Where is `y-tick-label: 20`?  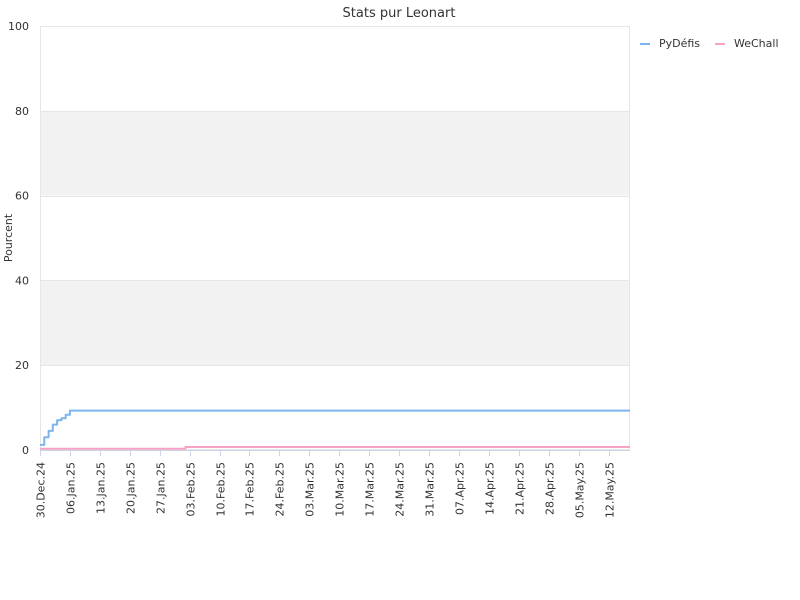 y-tick-label: 20 is located at coordinates (22, 365).